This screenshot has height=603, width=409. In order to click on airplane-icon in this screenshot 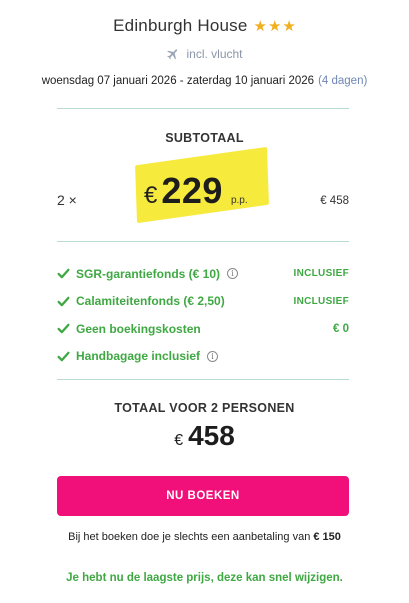, I will do `click(173, 54)`.